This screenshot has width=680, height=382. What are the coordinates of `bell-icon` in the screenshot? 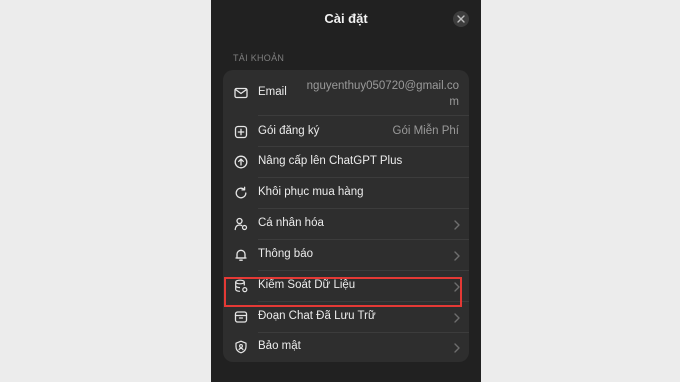 It's located at (241, 255).